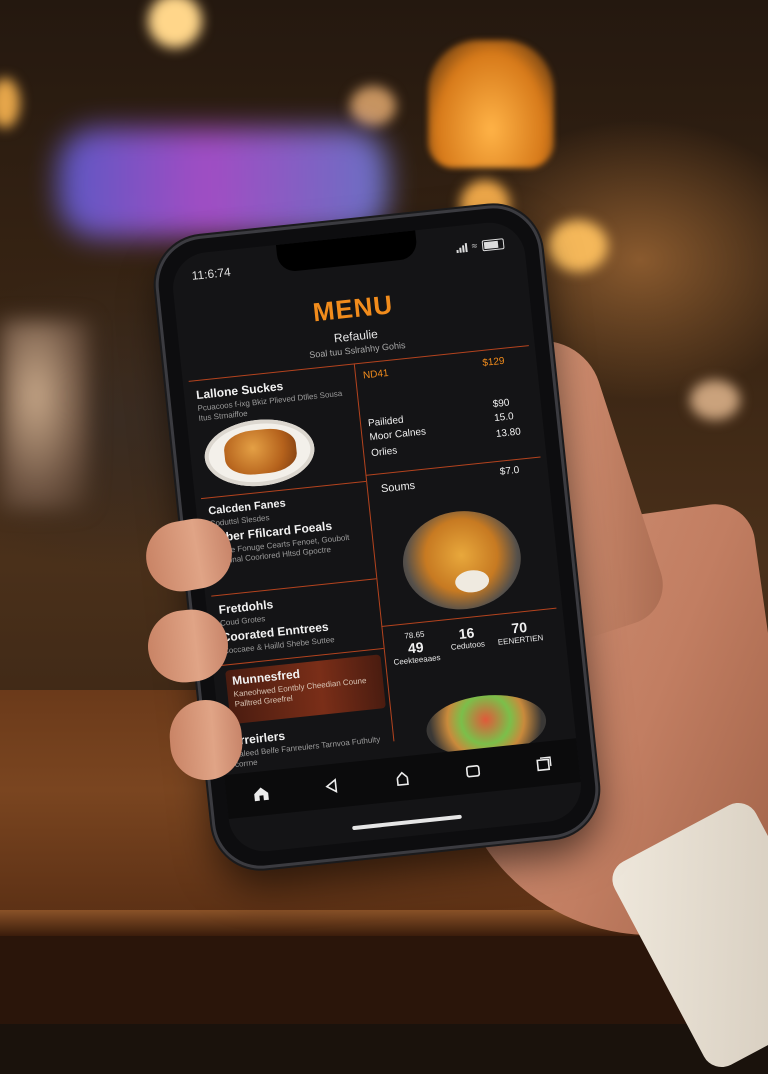  I want to click on menu-item-name: Orlies, so click(384, 452).